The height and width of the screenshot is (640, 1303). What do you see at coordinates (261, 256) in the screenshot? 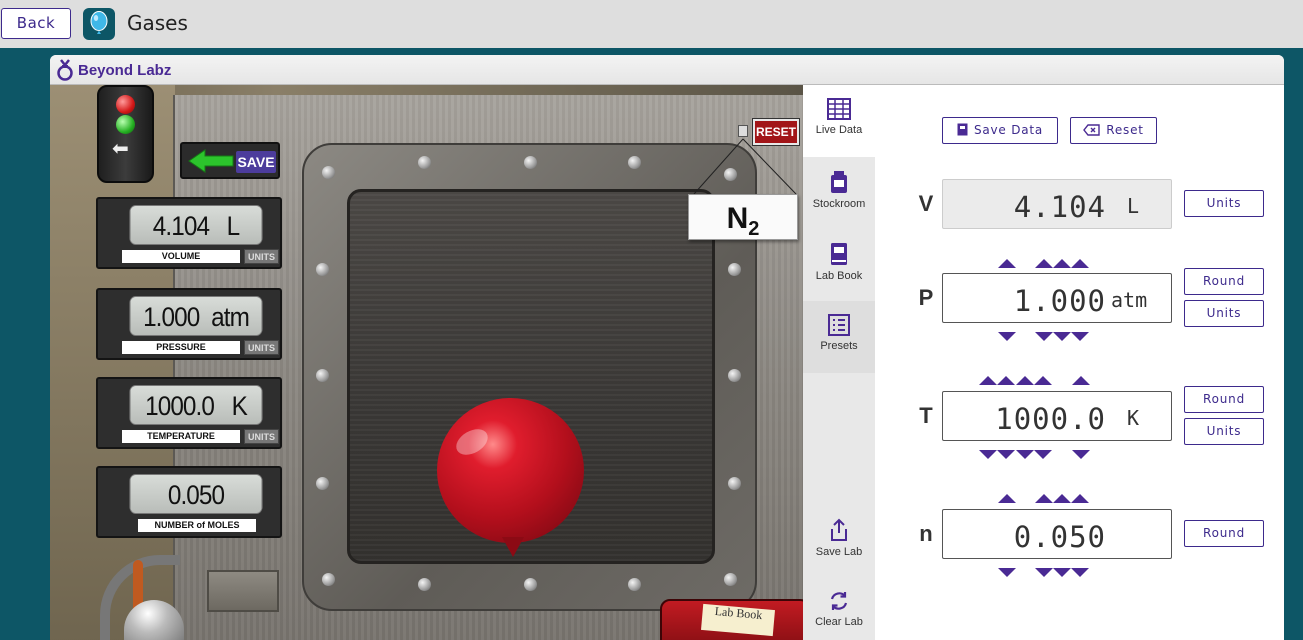
I see `volume-units-button: UNITS` at bounding box center [261, 256].